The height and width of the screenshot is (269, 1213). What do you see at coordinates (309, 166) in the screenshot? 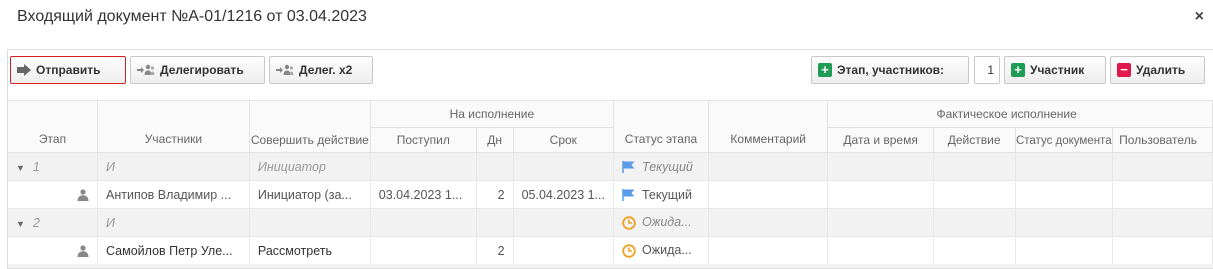
I see `action-cell: Инициатор` at bounding box center [309, 166].